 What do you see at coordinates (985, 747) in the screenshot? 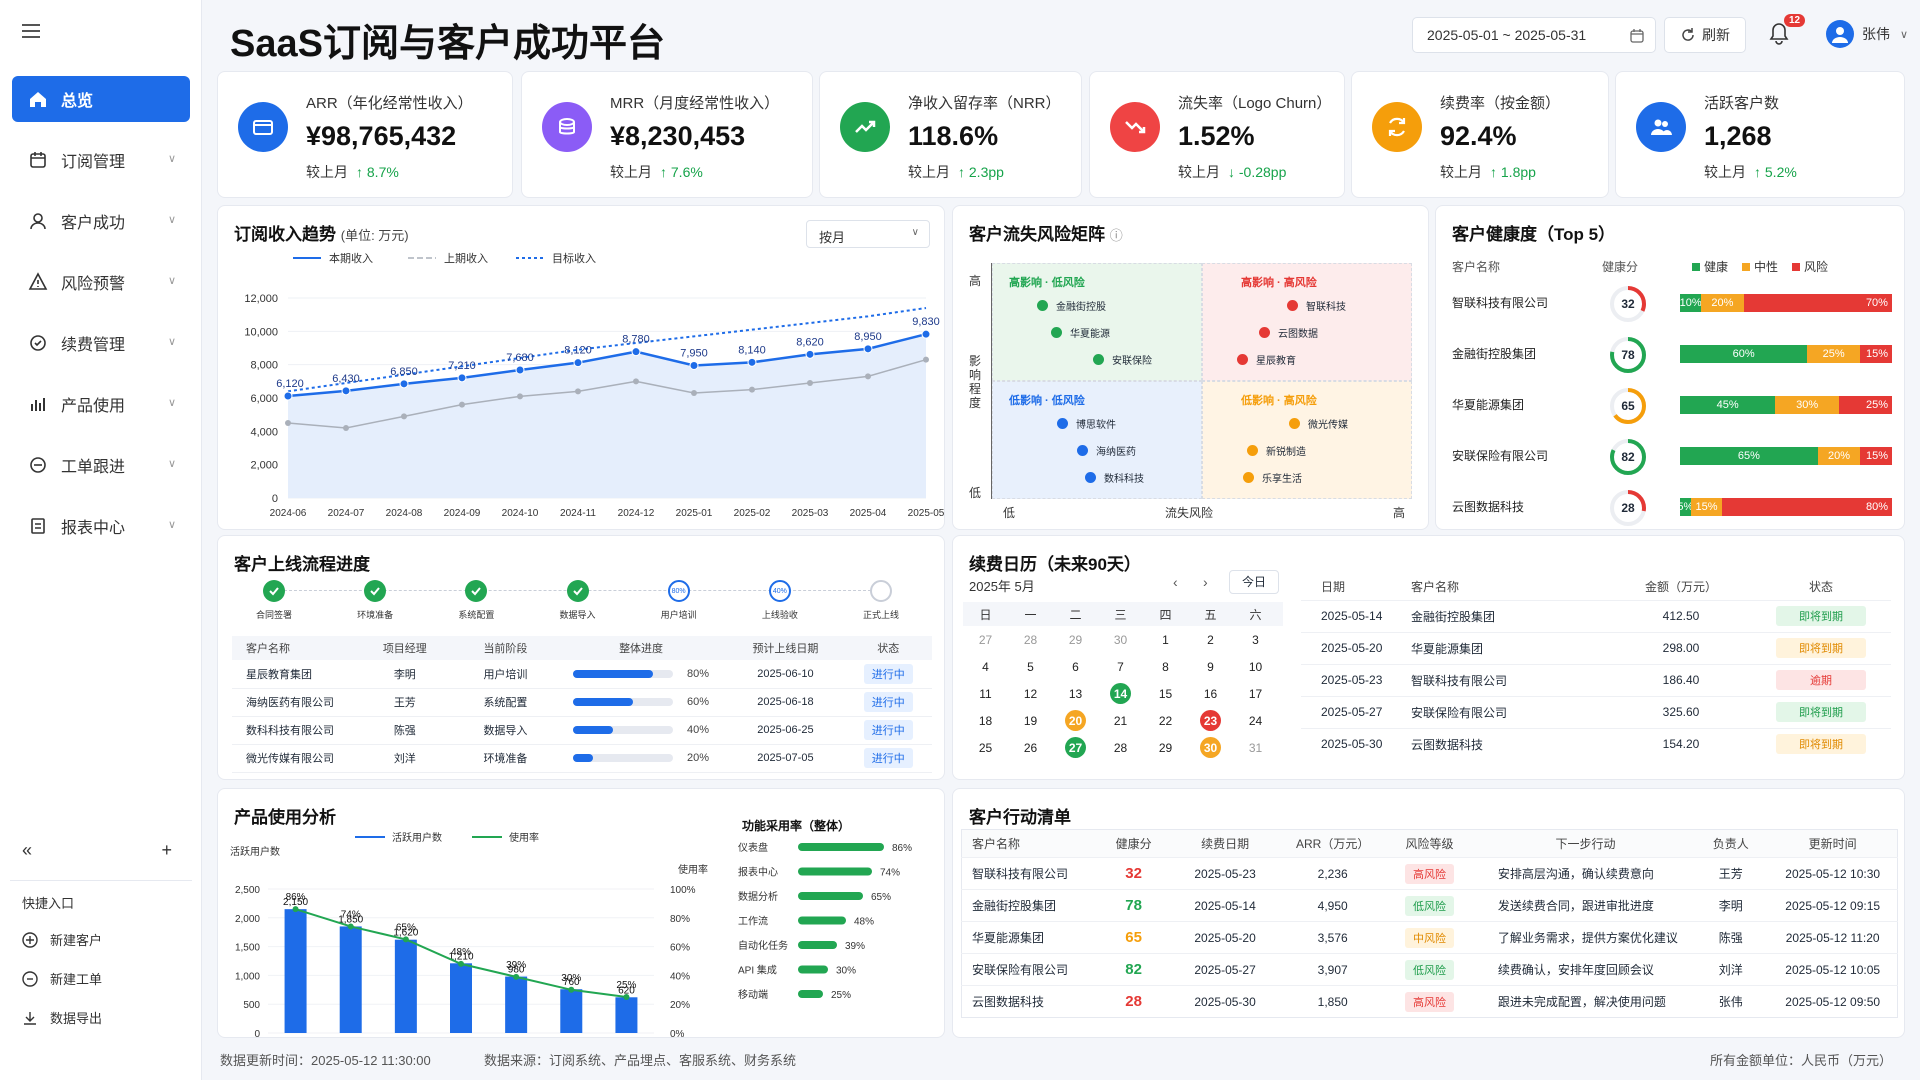
I see `calendar-day: 25` at bounding box center [985, 747].